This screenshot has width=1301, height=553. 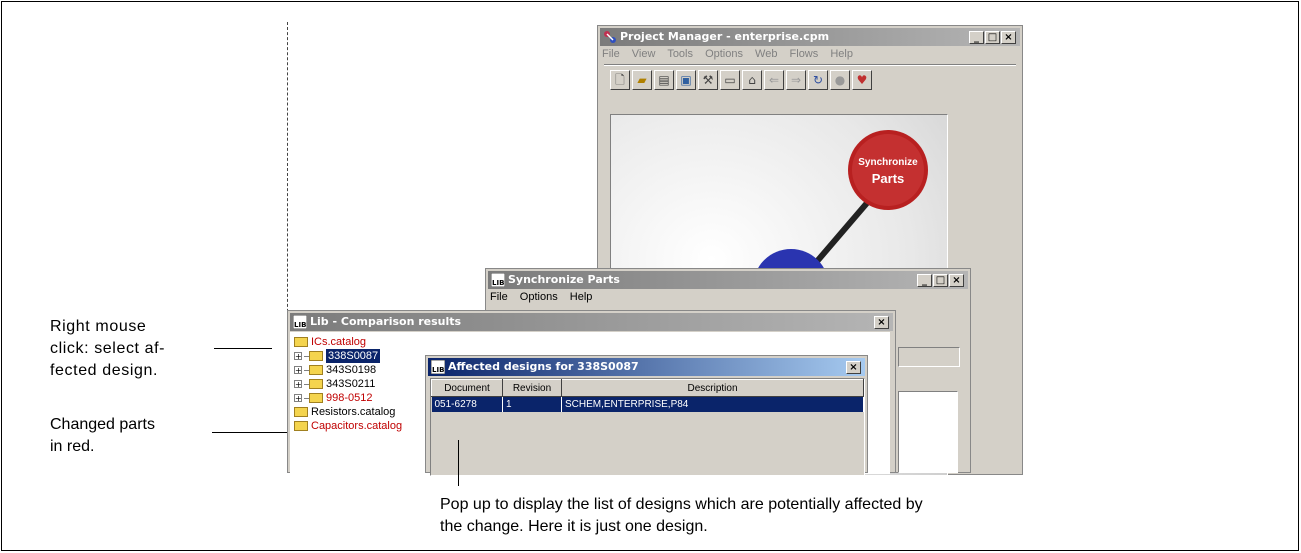 I want to click on home-icon: ⌂, so click(x=752, y=80).